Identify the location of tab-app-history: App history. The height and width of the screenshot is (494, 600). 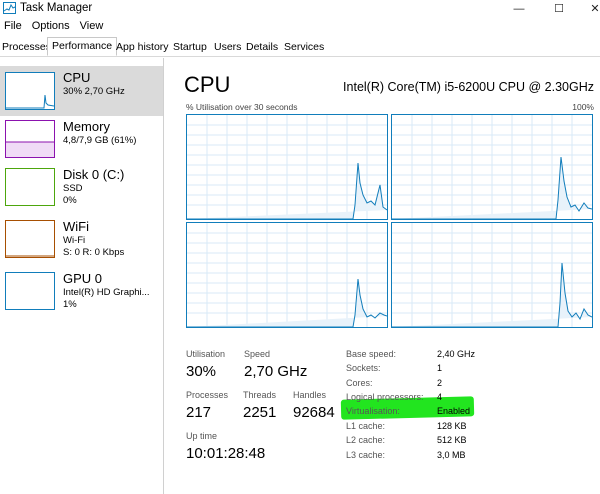
(142, 47).